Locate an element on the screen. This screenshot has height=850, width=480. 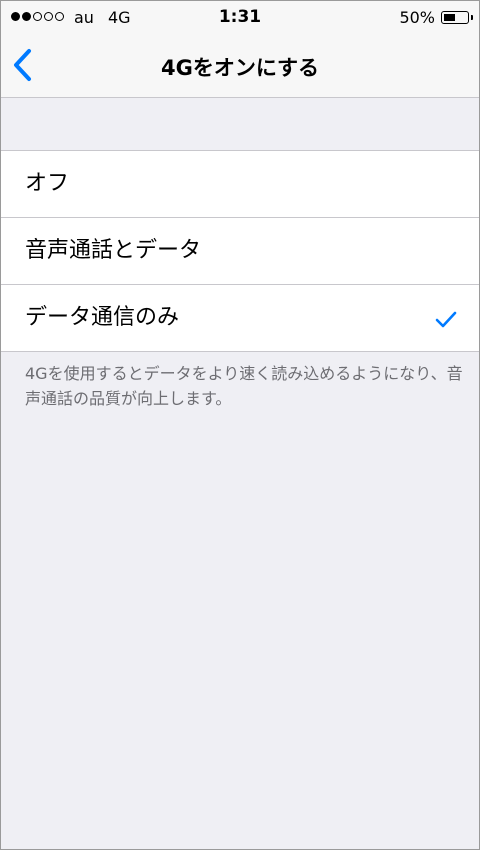
option-label: データ通信のみ is located at coordinates (102, 317).